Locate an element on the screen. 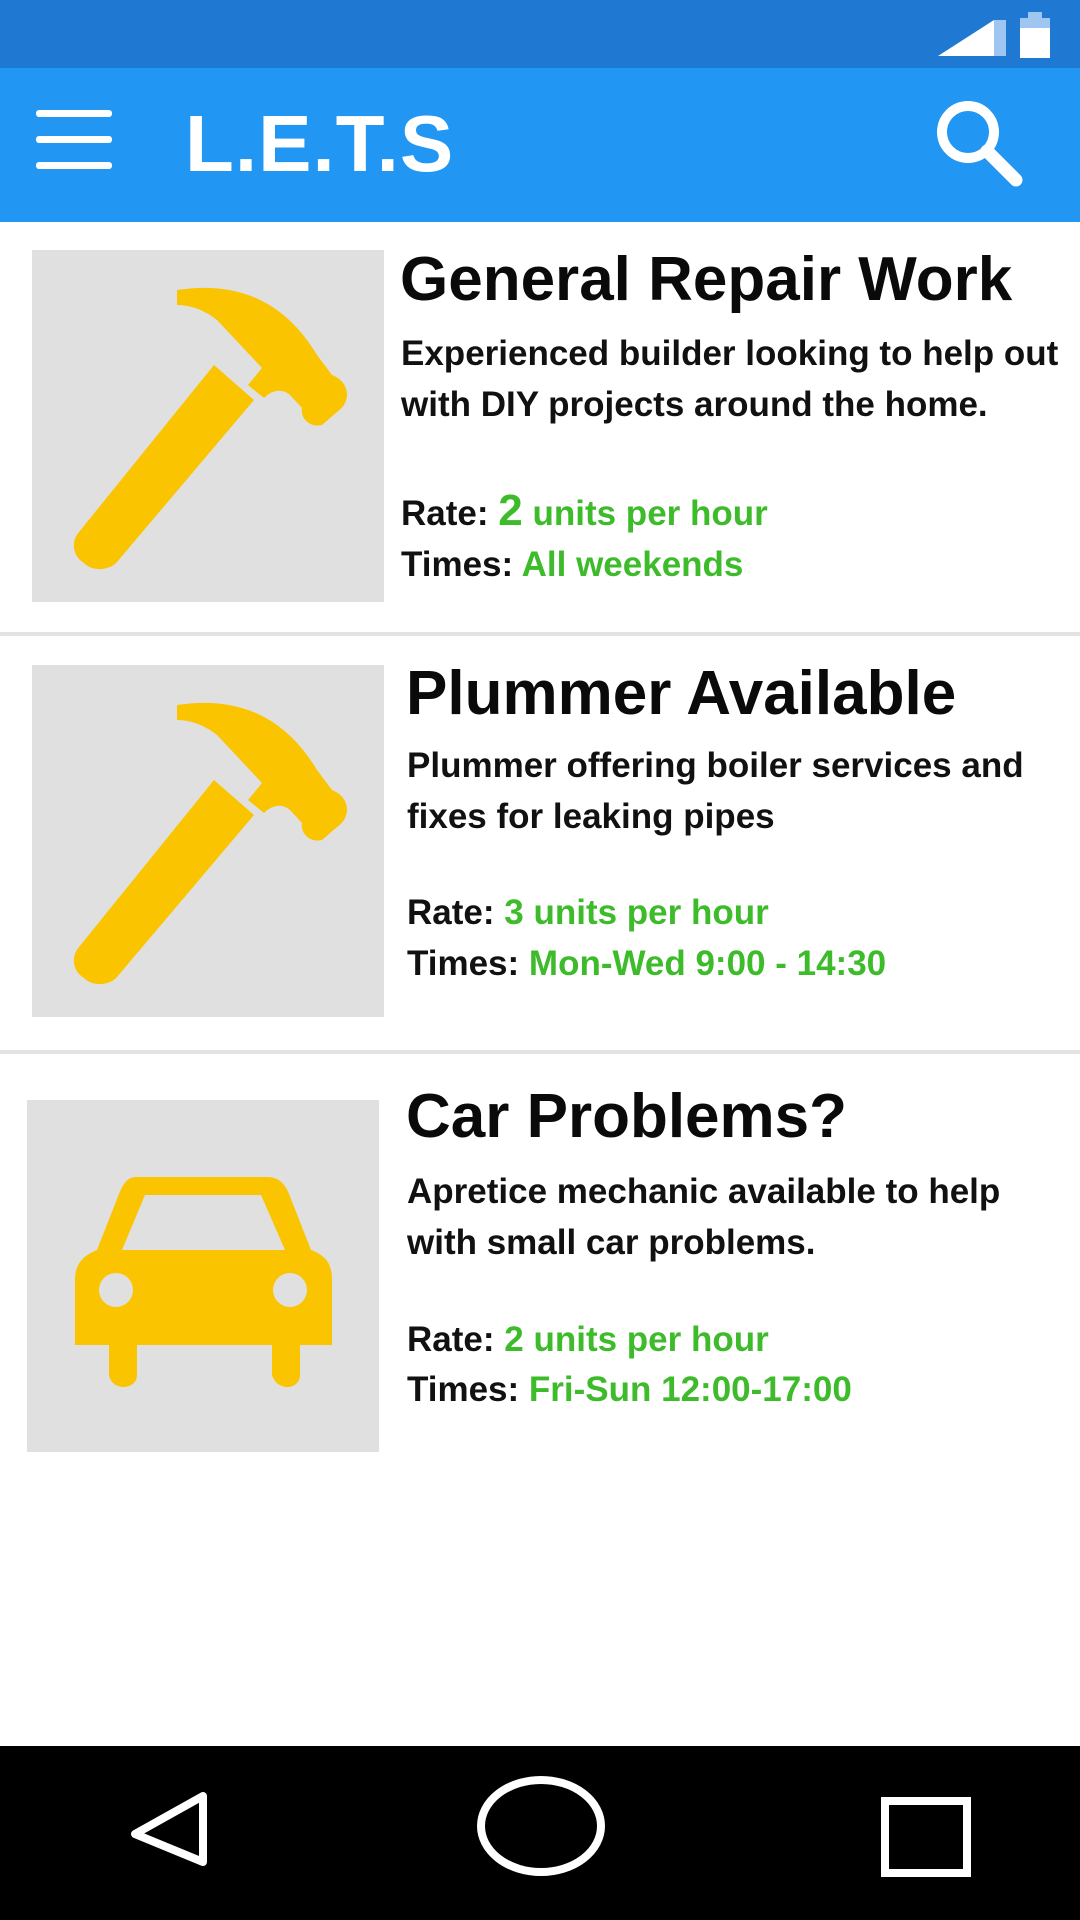 The width and height of the screenshot is (1080, 1920). listing-times: Times: Mon-Wed 9:00 - 14:30 is located at coordinates (646, 964).